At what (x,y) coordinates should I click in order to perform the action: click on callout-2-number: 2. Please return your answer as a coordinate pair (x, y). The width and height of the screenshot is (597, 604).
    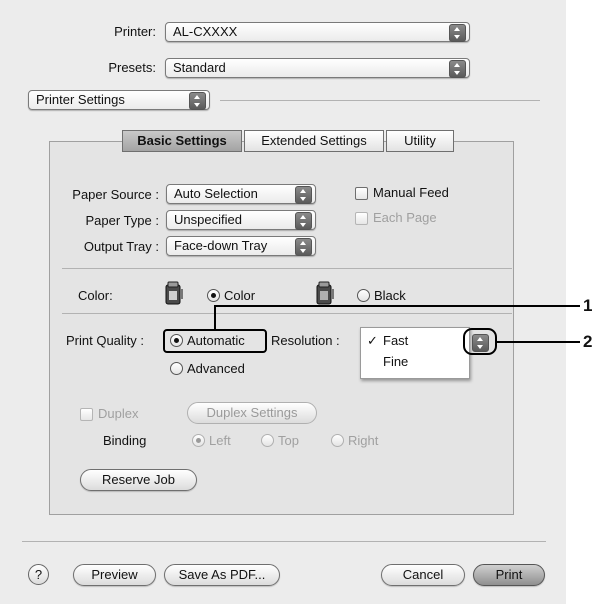
    Looking at the image, I should click on (588, 341).